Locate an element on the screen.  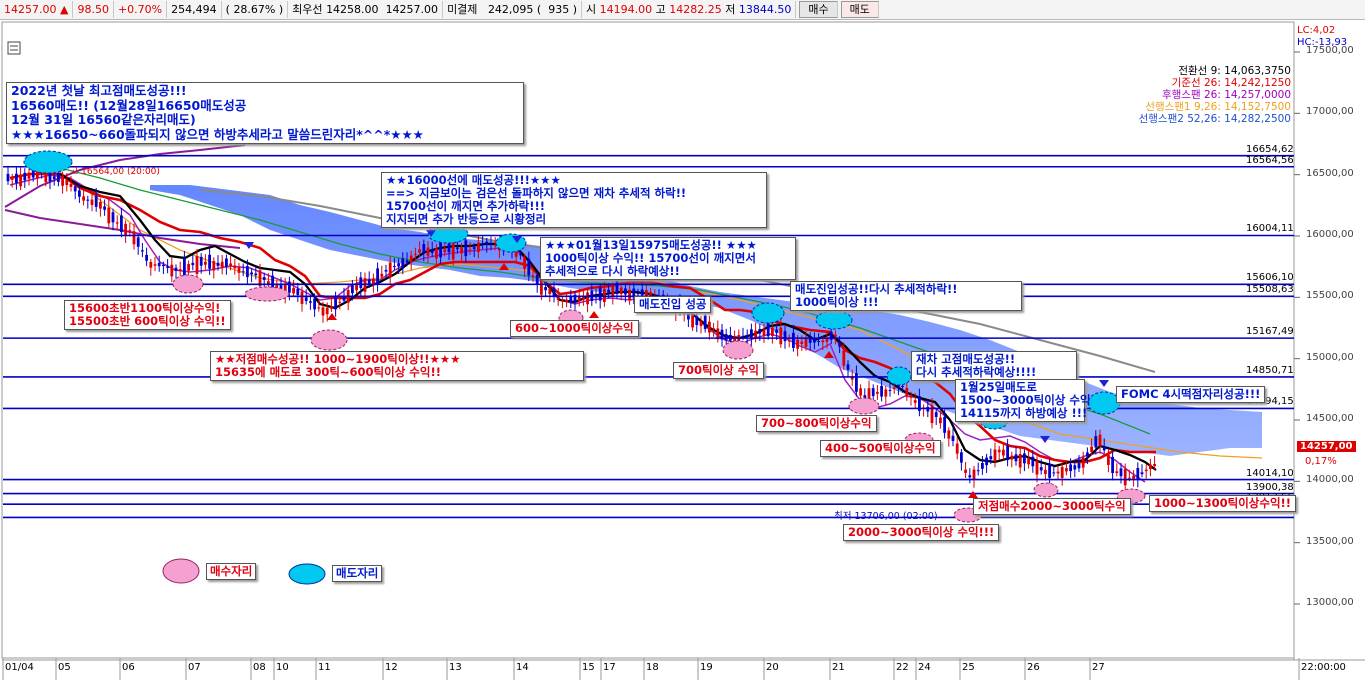
y-tick-label: 15000,00 is located at coordinates (1330, 357).